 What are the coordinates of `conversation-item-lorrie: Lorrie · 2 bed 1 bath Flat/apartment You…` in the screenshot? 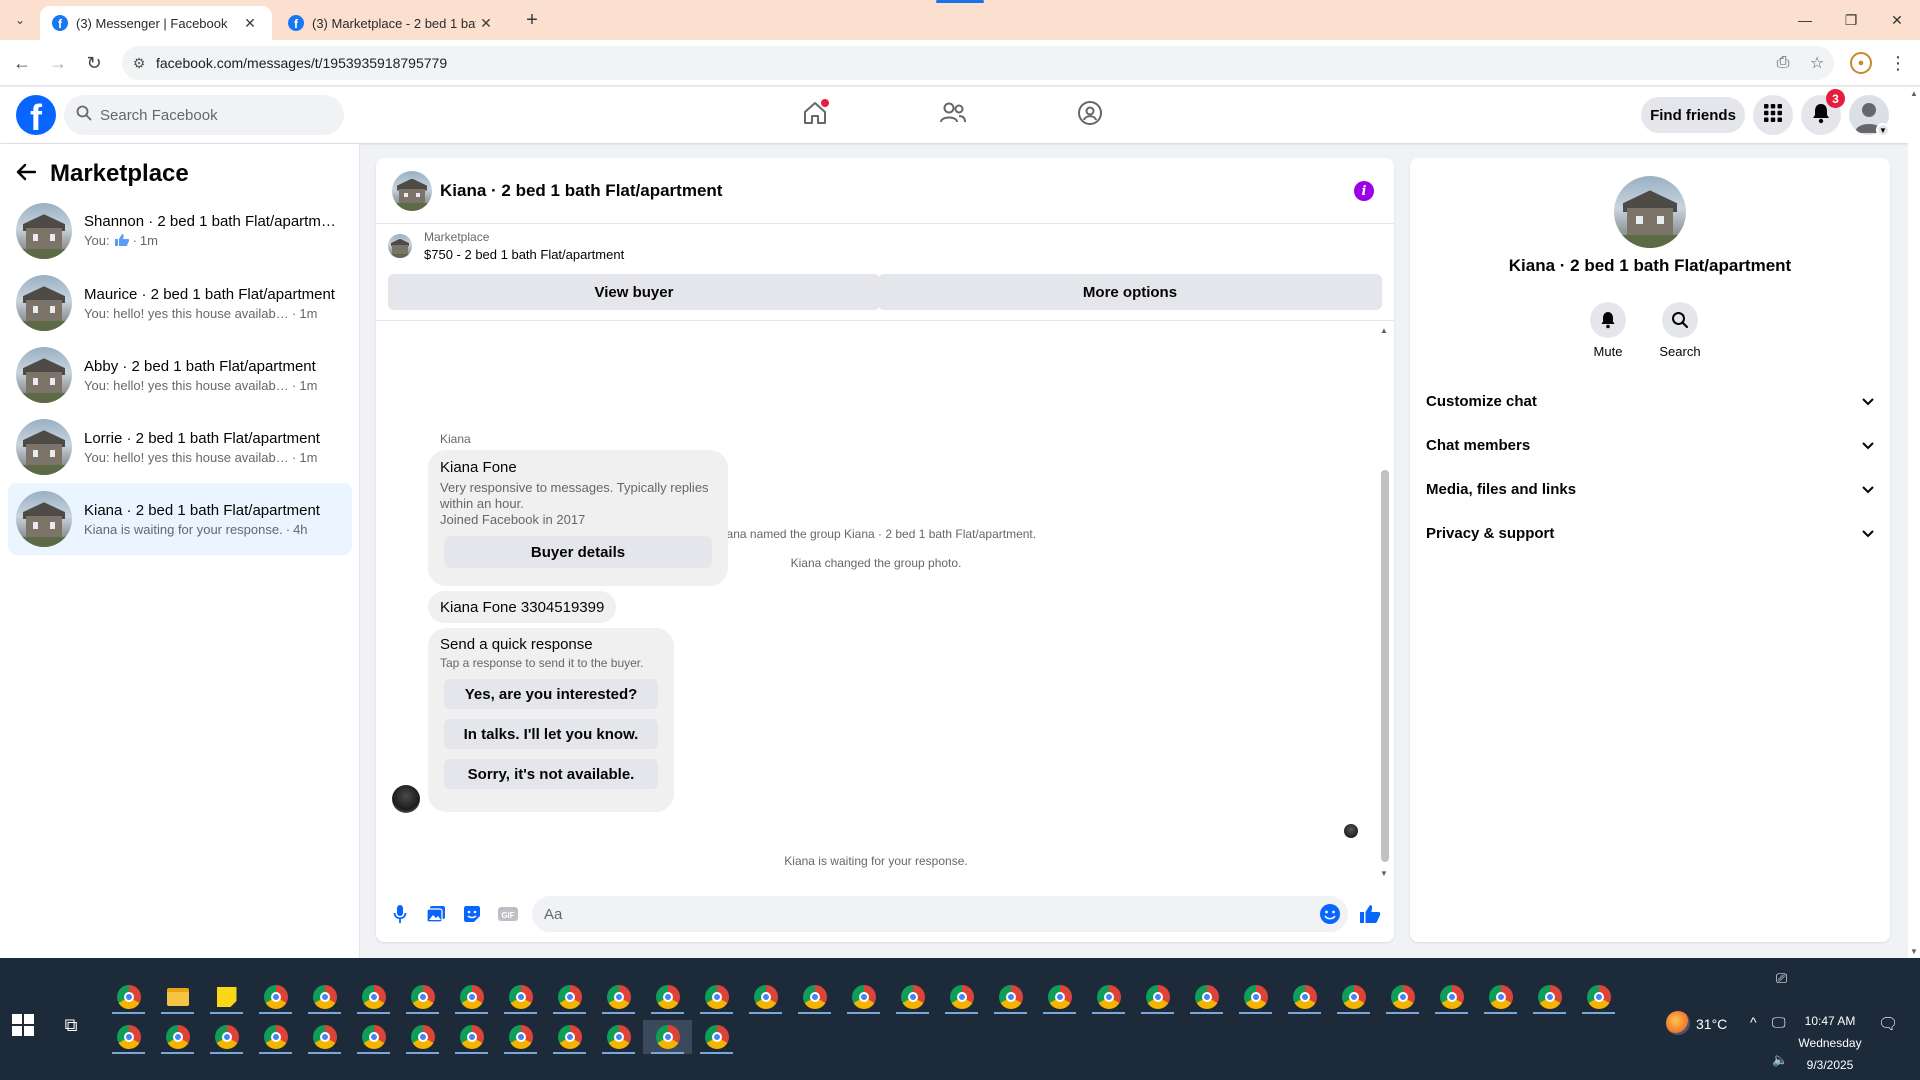 It's located at (180, 447).